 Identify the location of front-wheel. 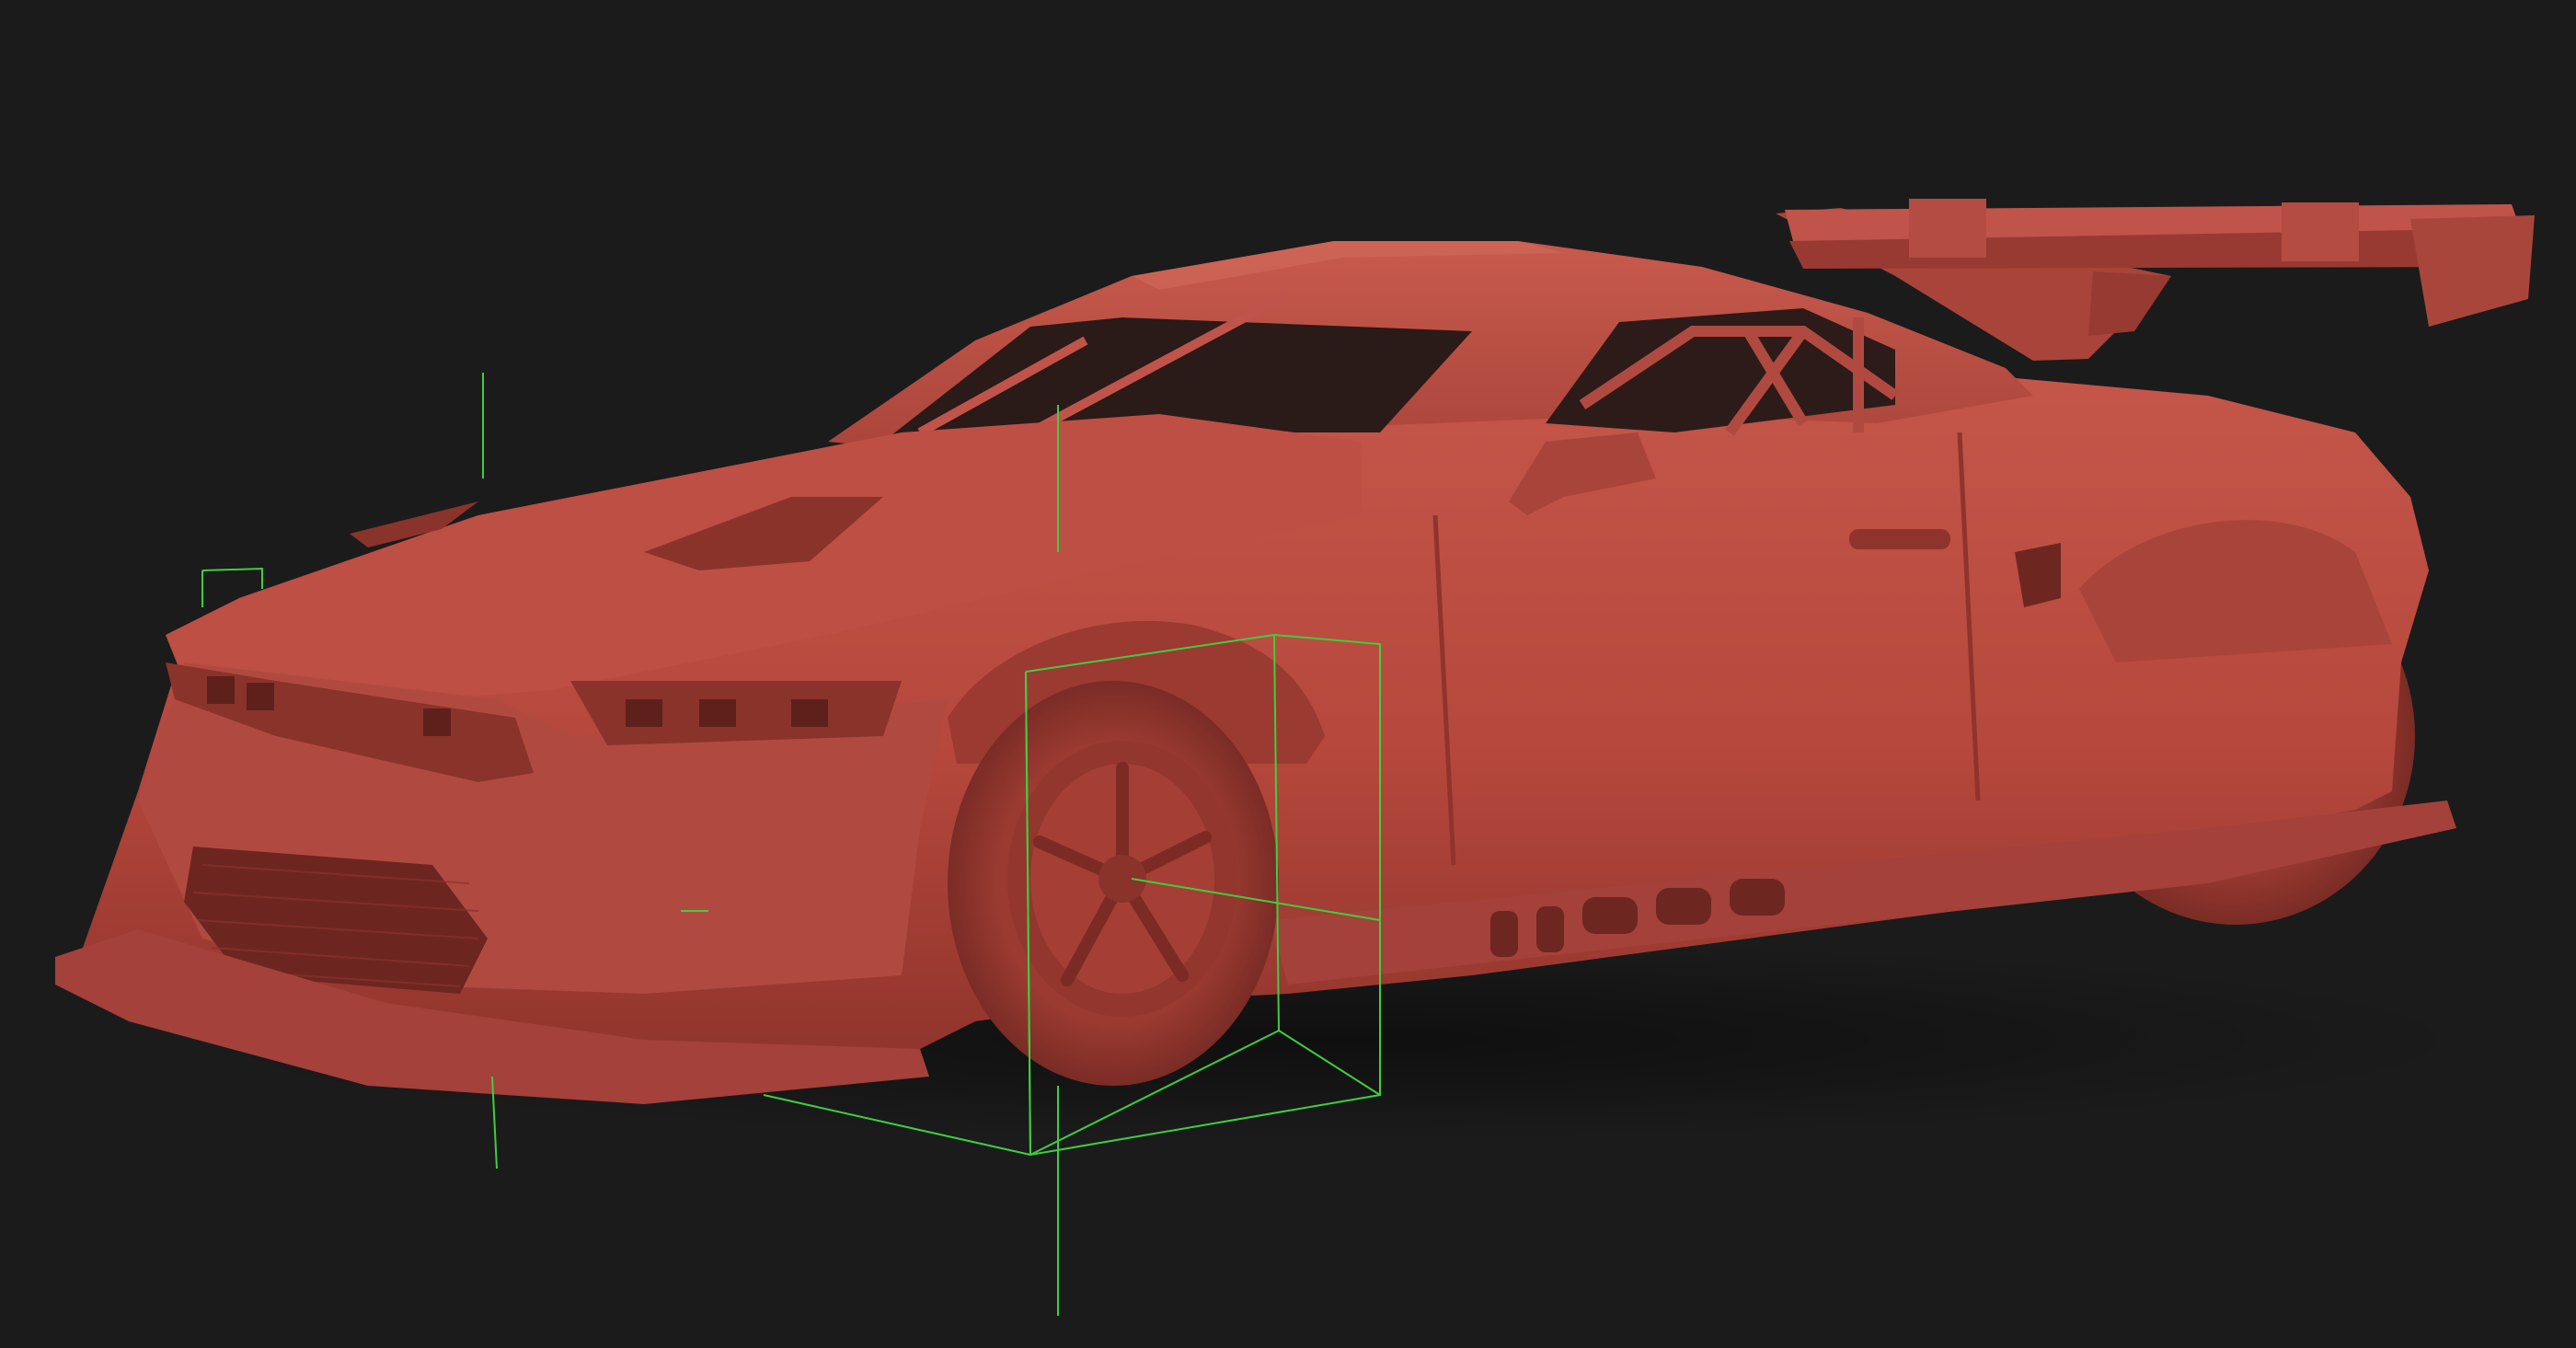
(1113, 883).